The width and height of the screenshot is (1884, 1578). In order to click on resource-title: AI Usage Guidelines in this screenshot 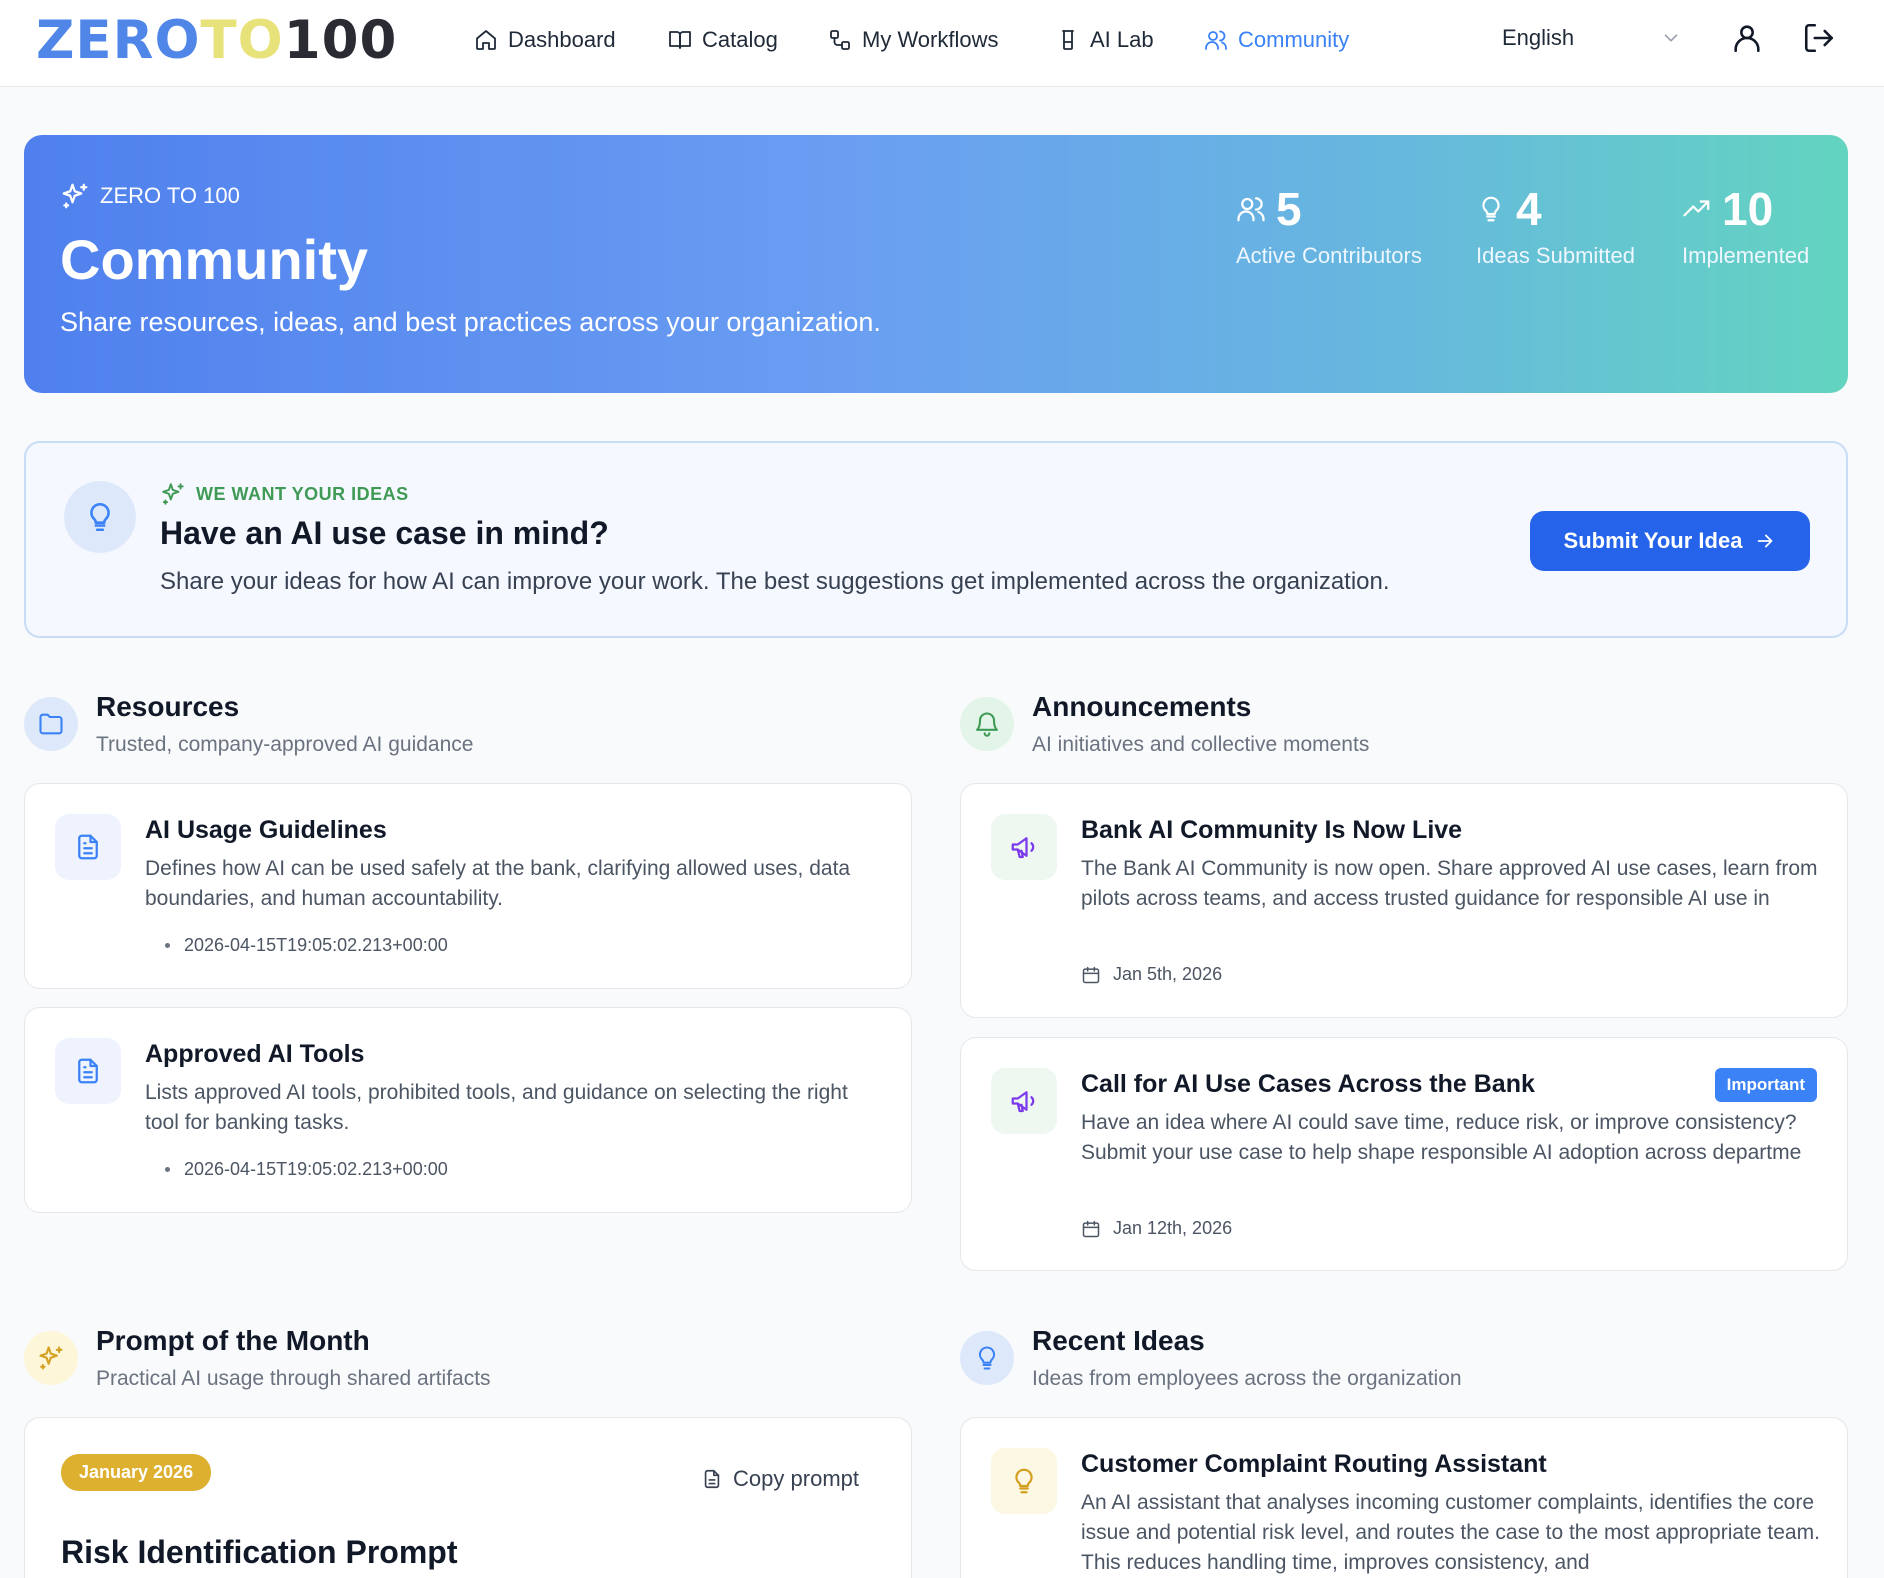, I will do `click(266, 830)`.